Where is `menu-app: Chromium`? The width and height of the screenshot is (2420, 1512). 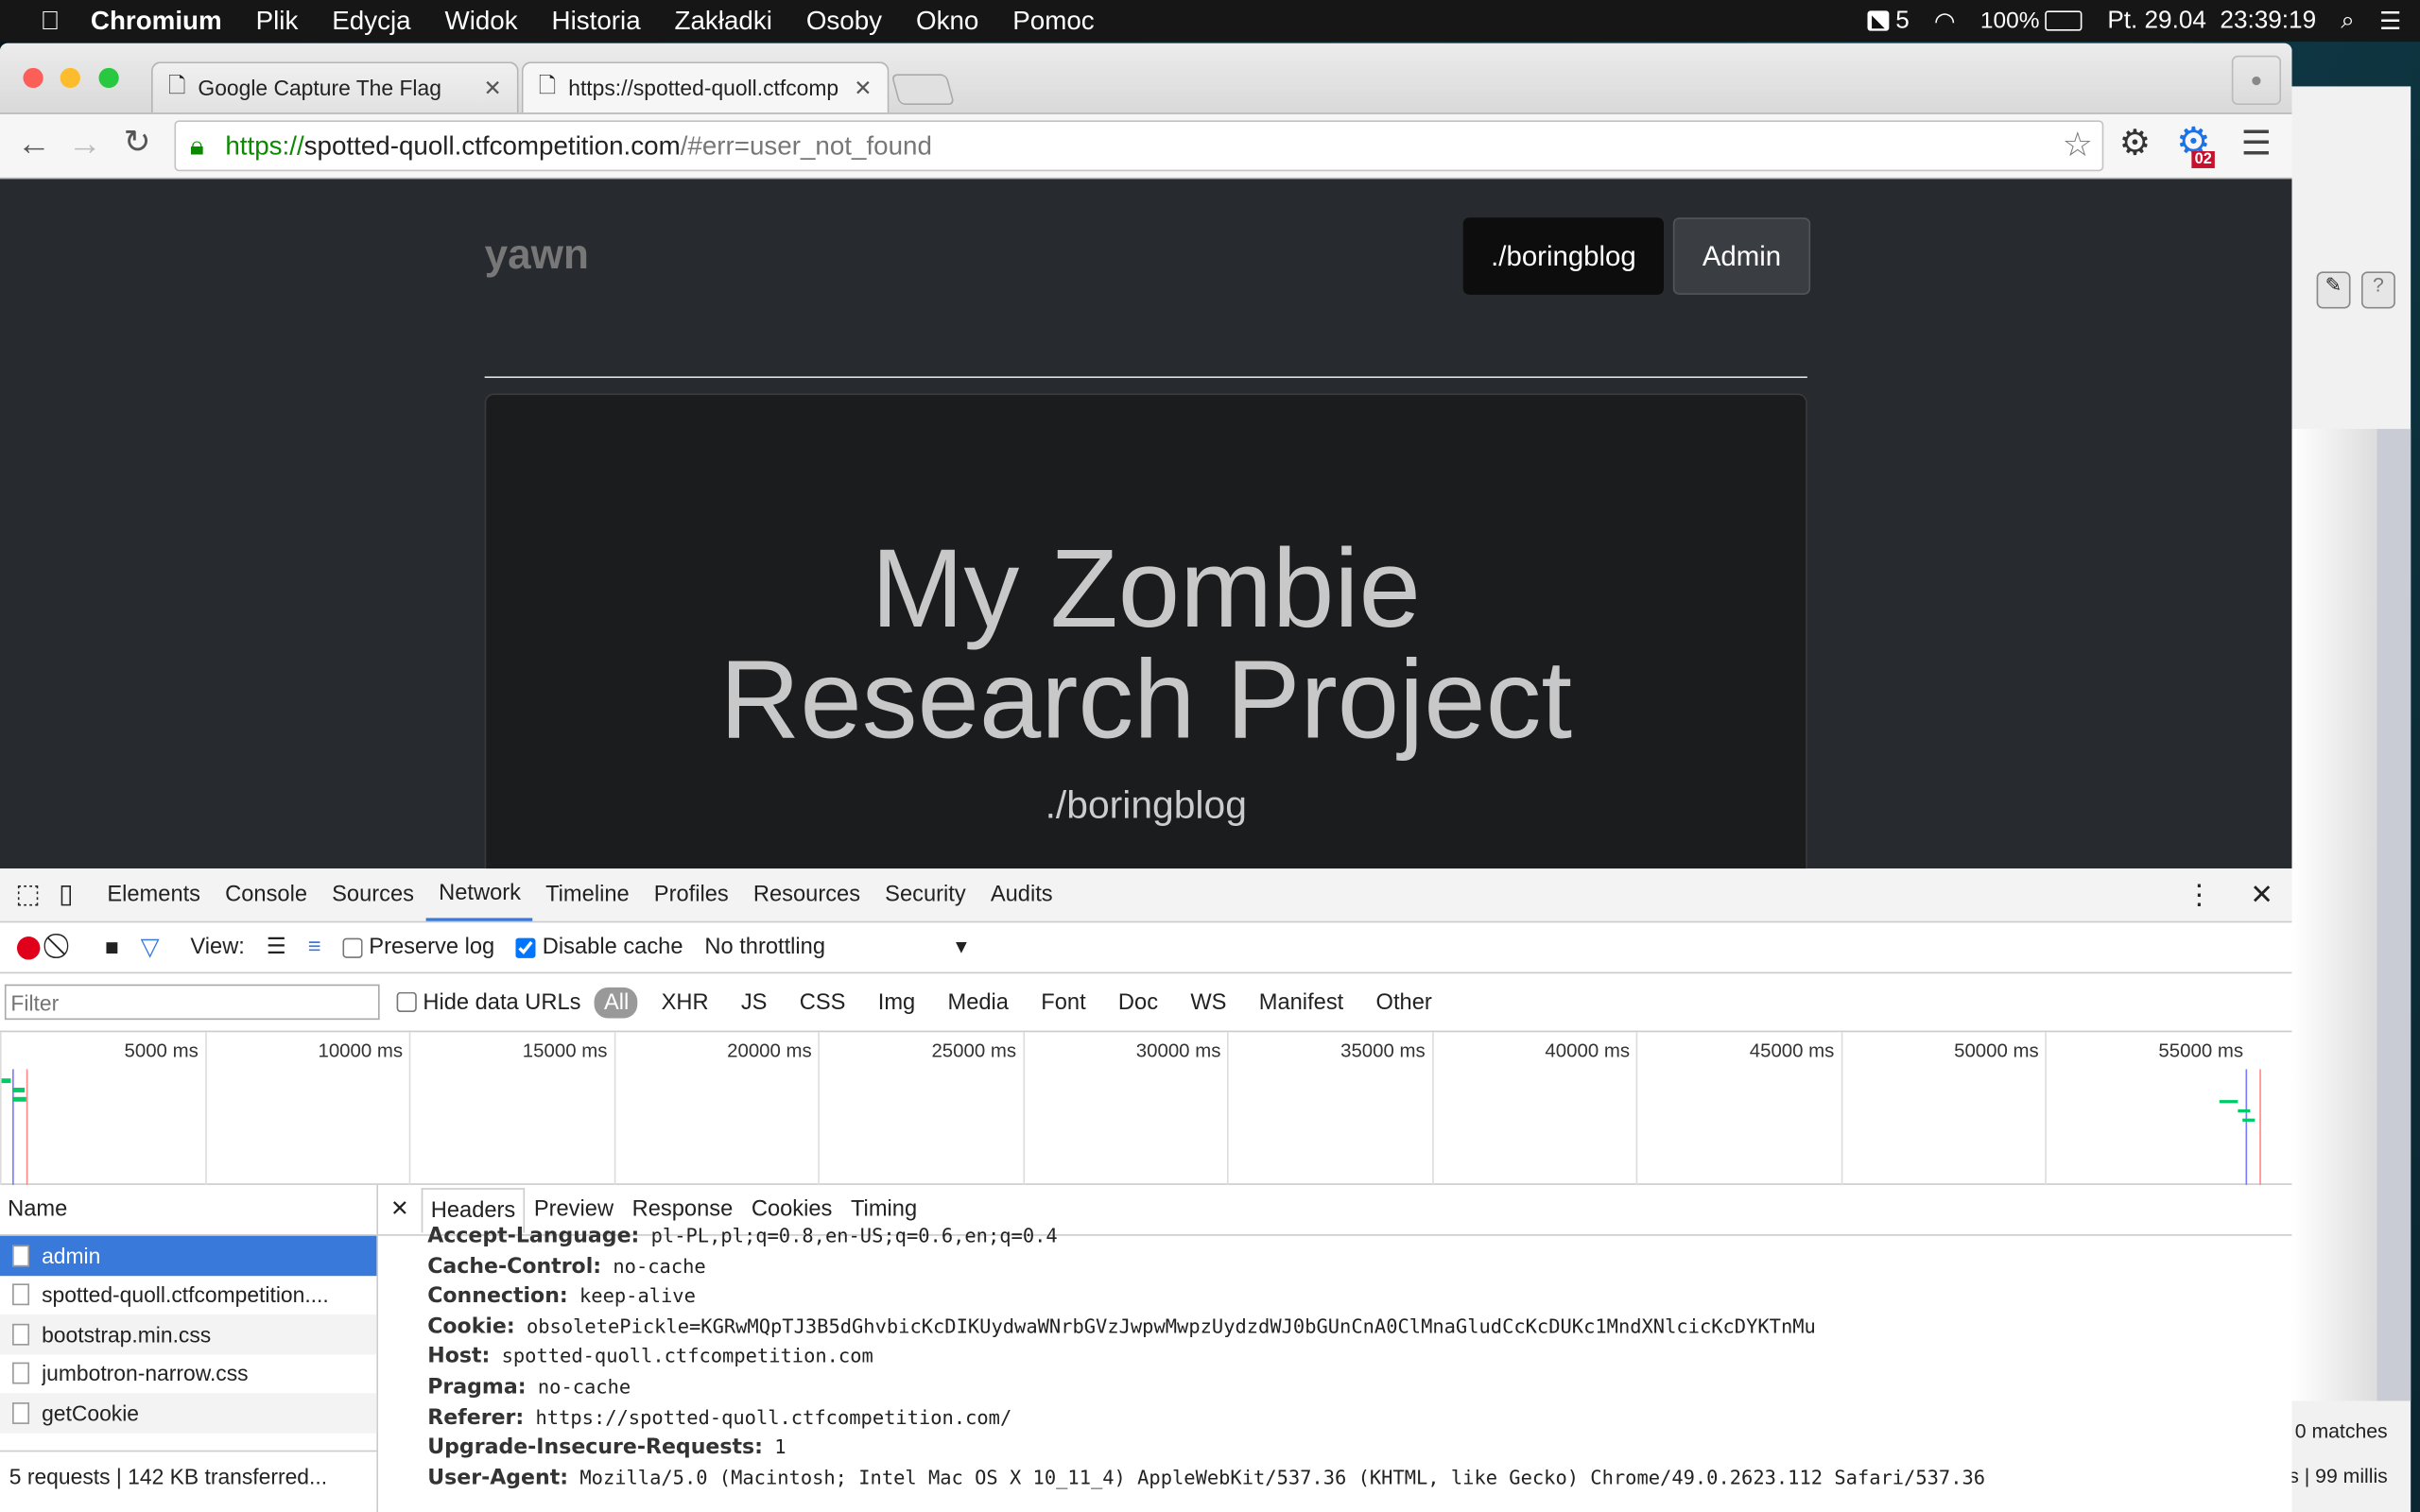 menu-app: Chromium is located at coordinates (156, 21).